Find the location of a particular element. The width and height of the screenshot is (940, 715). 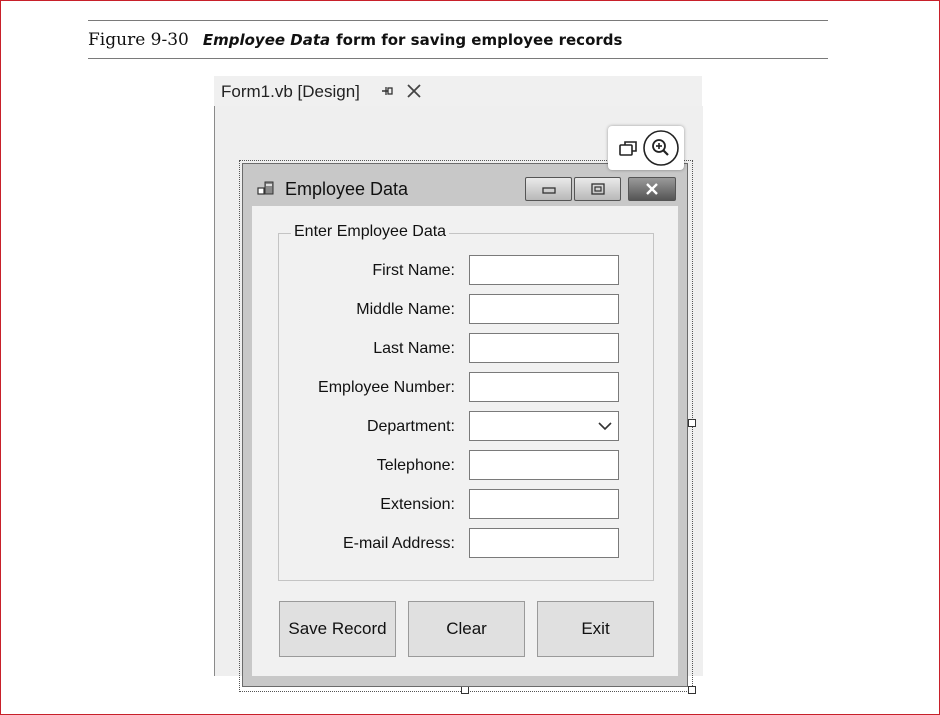

caption-top-rule is located at coordinates (458, 20).